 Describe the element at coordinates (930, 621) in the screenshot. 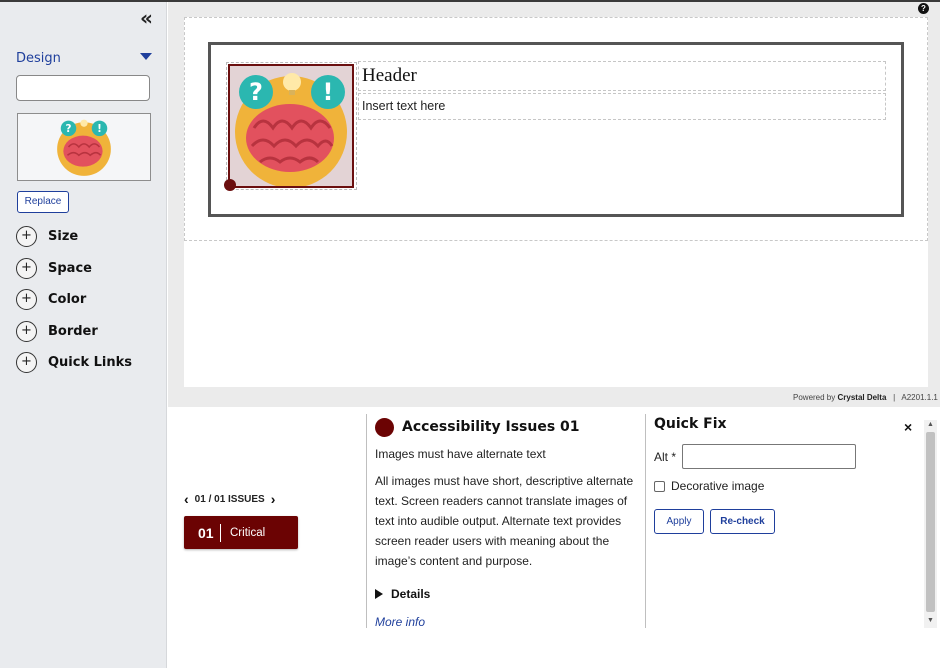

I see `scroll-down-icon: ▼` at that location.